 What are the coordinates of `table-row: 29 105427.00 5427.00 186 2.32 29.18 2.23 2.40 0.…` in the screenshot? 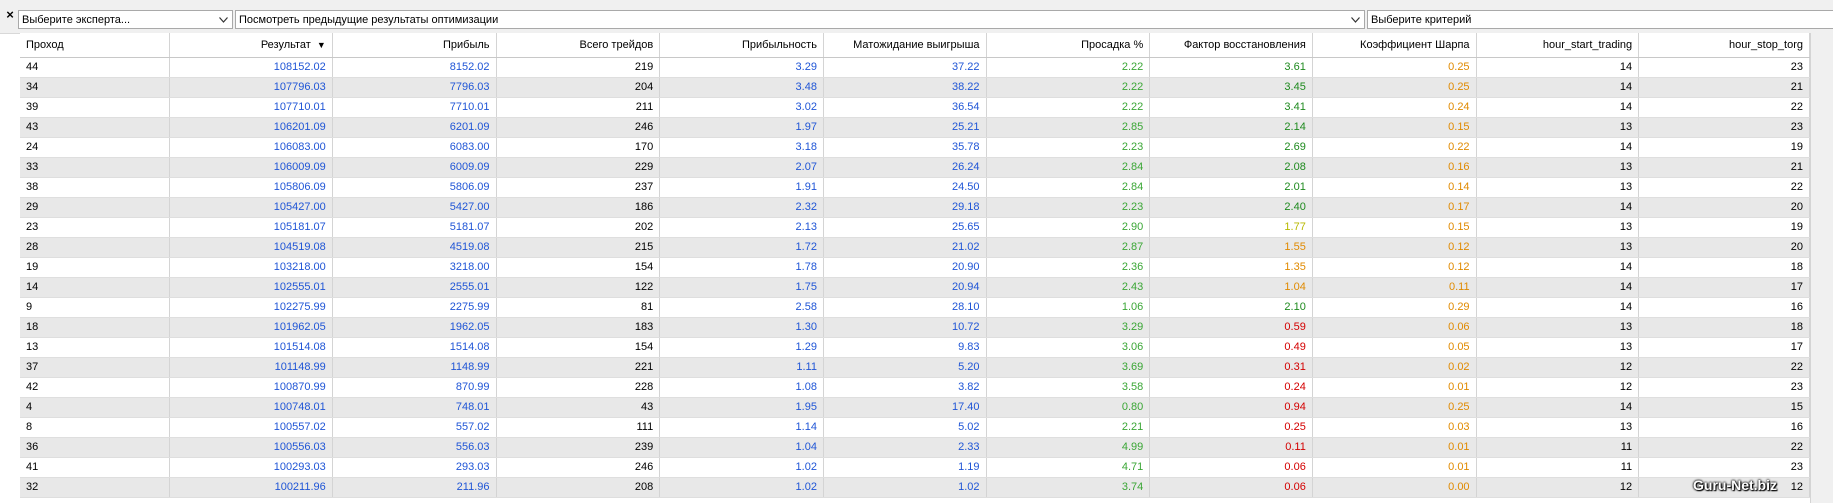 It's located at (915, 207).